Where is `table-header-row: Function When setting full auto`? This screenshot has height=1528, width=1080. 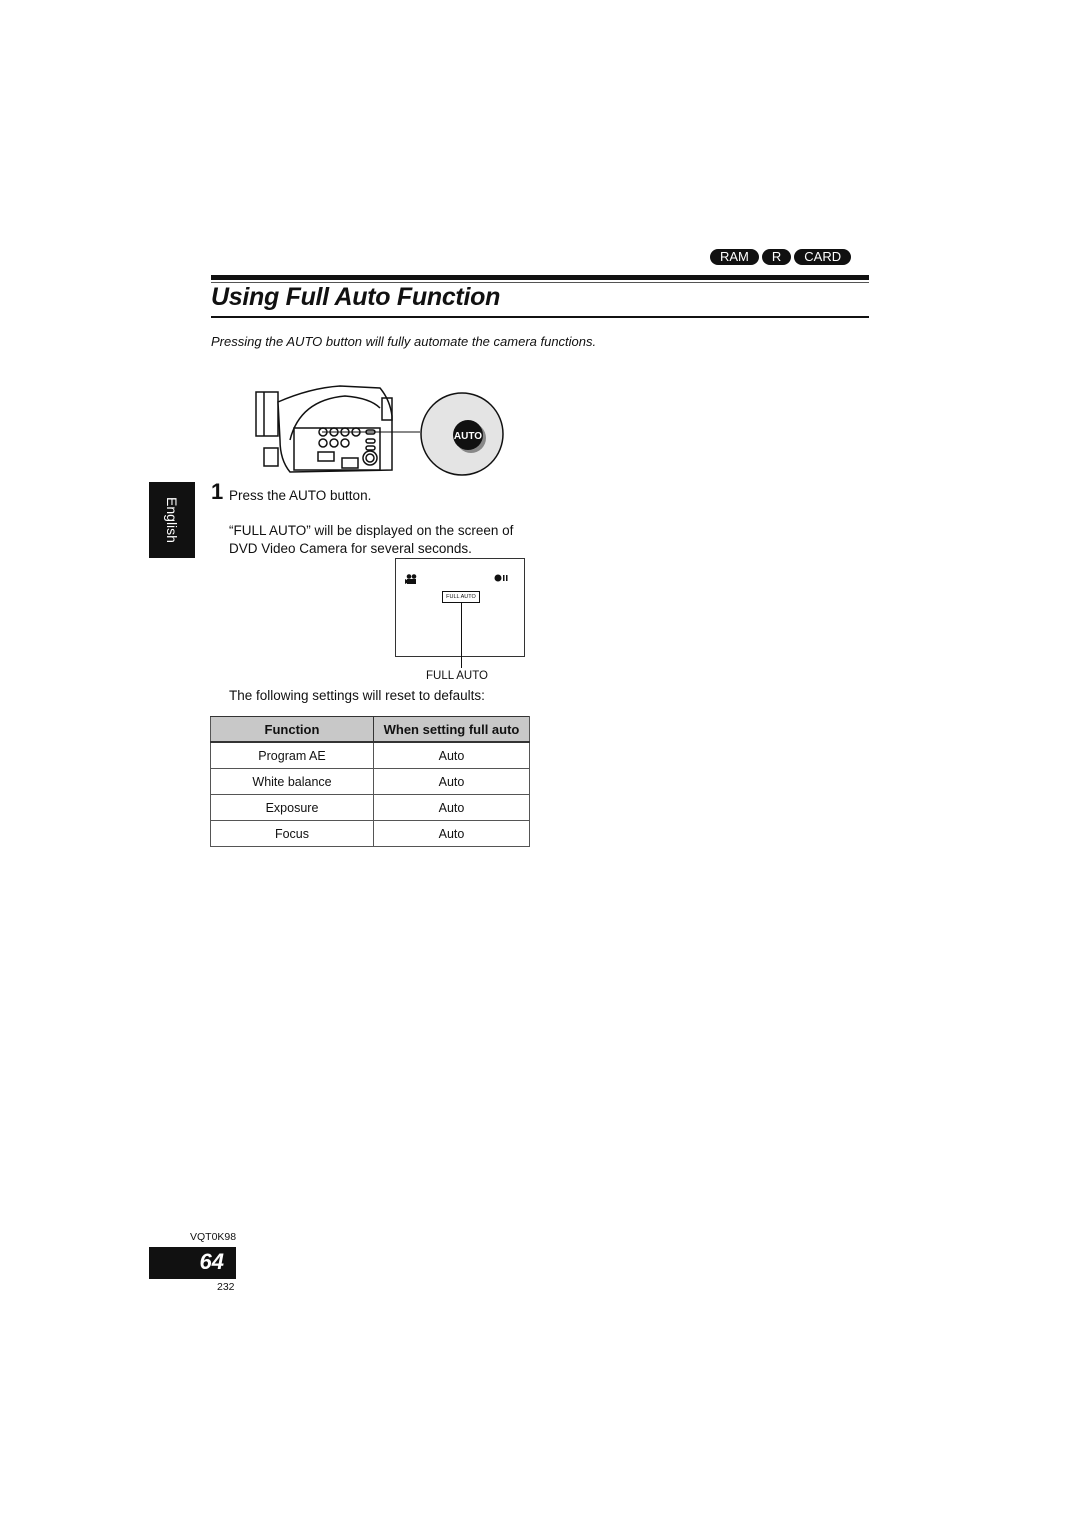
table-header-row: Function When setting full auto is located at coordinates (370, 729).